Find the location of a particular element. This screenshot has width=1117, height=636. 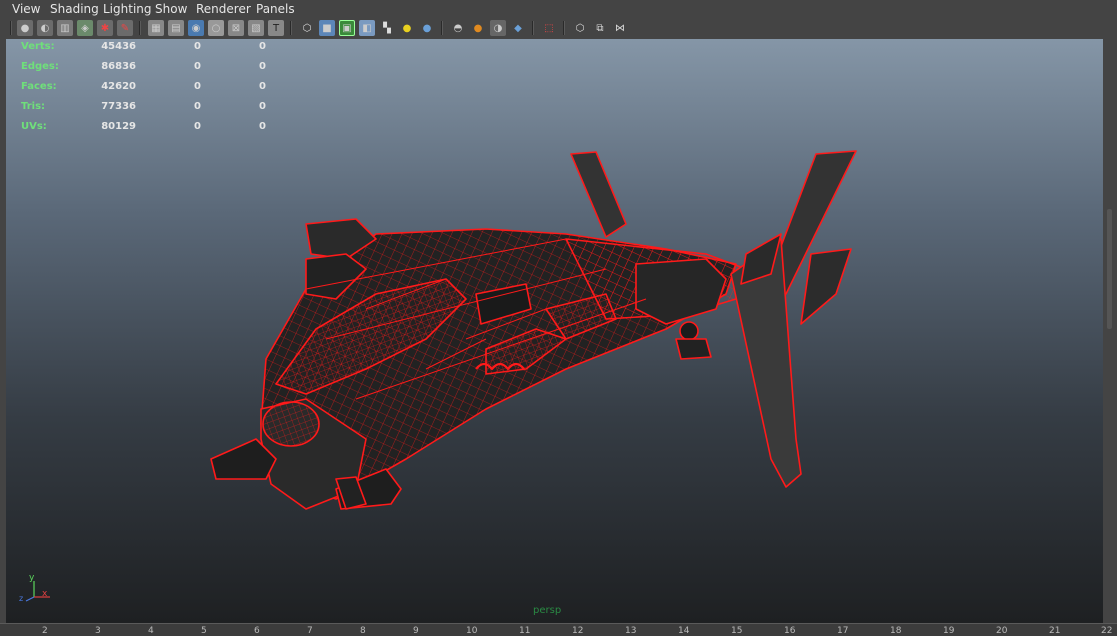

dorsal-fin is located at coordinates (598, 194).